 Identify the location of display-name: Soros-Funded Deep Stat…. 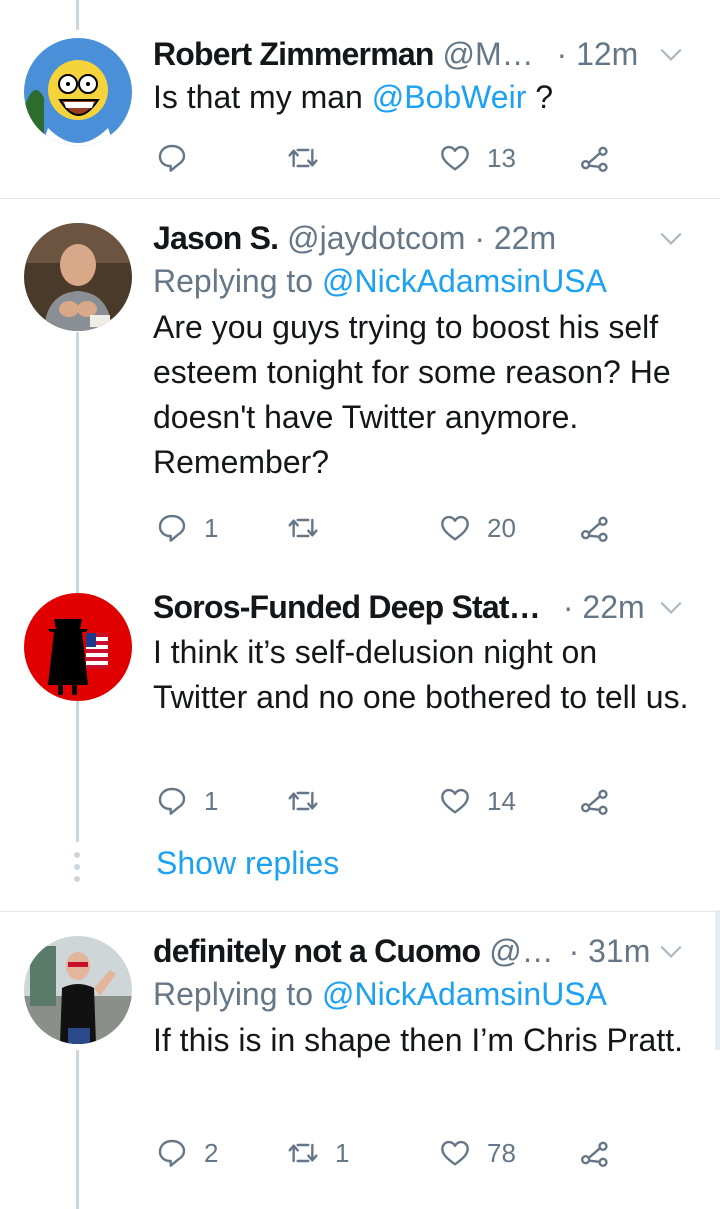
(347, 607).